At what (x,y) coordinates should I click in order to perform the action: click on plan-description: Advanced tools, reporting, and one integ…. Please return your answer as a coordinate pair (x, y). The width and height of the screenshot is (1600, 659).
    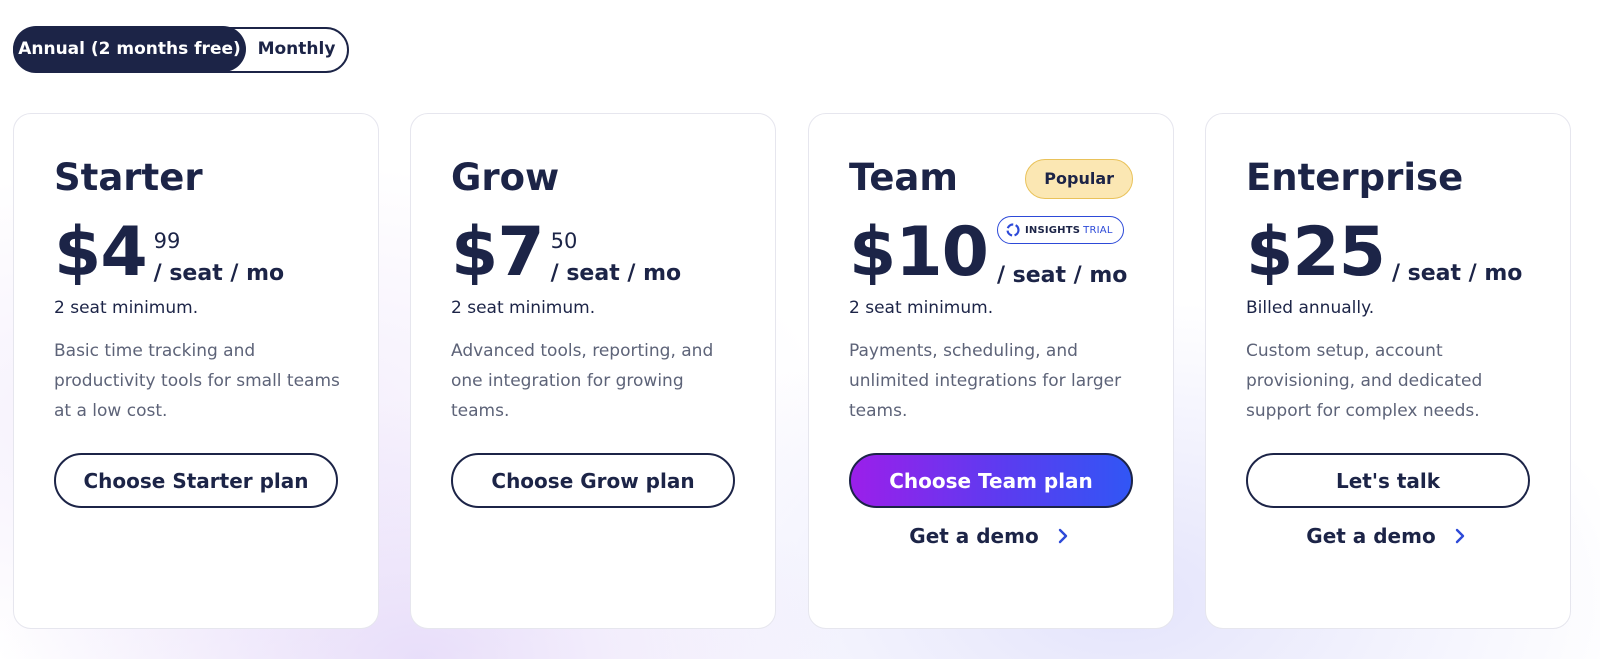
    Looking at the image, I should click on (582, 381).